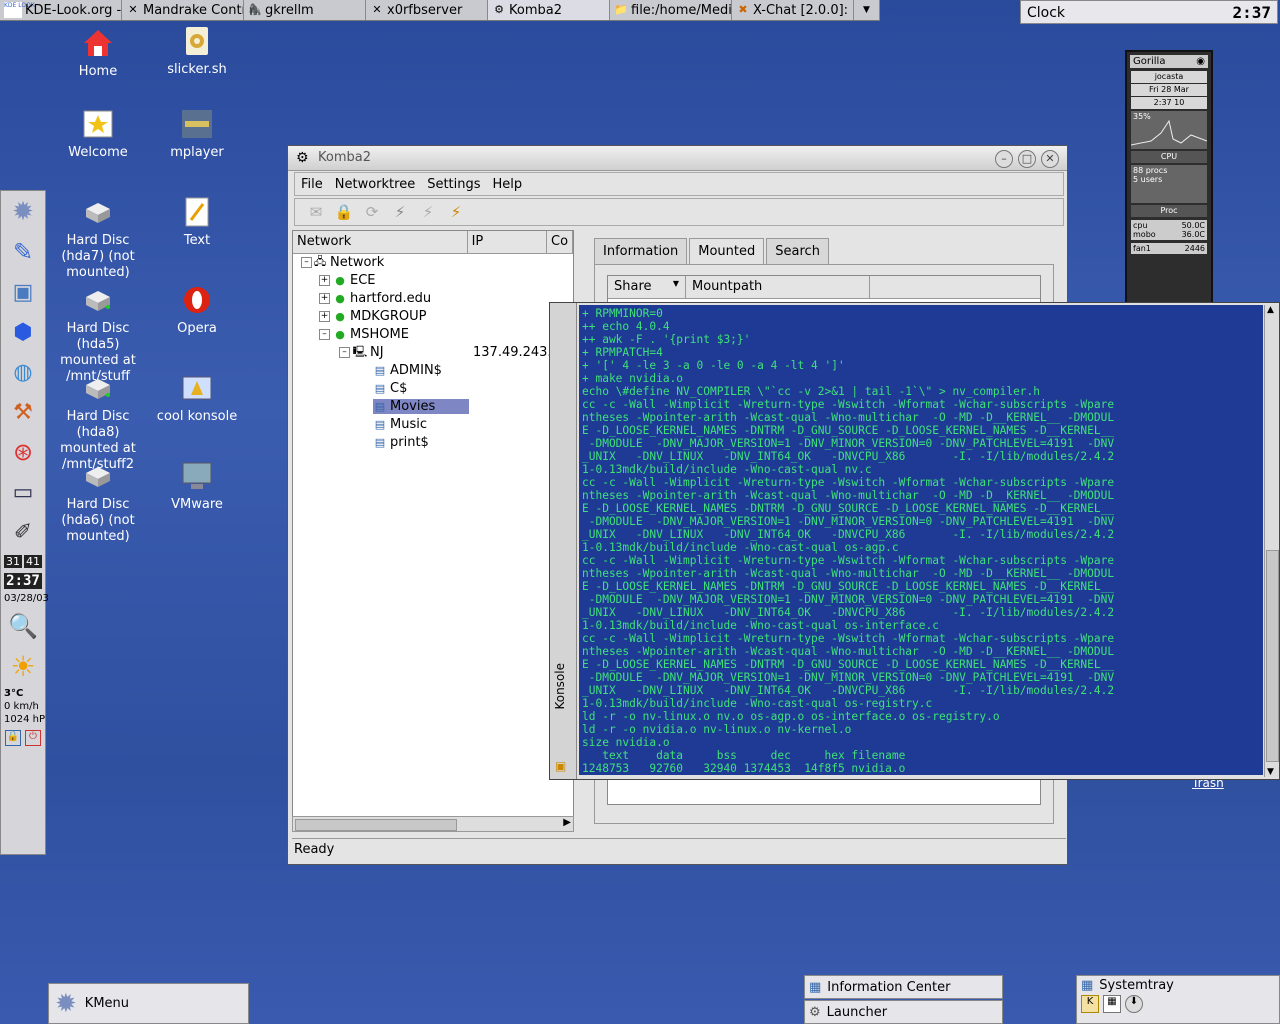 The image size is (1280, 1024). I want to click on task-xchat: ✖ X-Chat [2.0.0]: il, so click(793, 10).